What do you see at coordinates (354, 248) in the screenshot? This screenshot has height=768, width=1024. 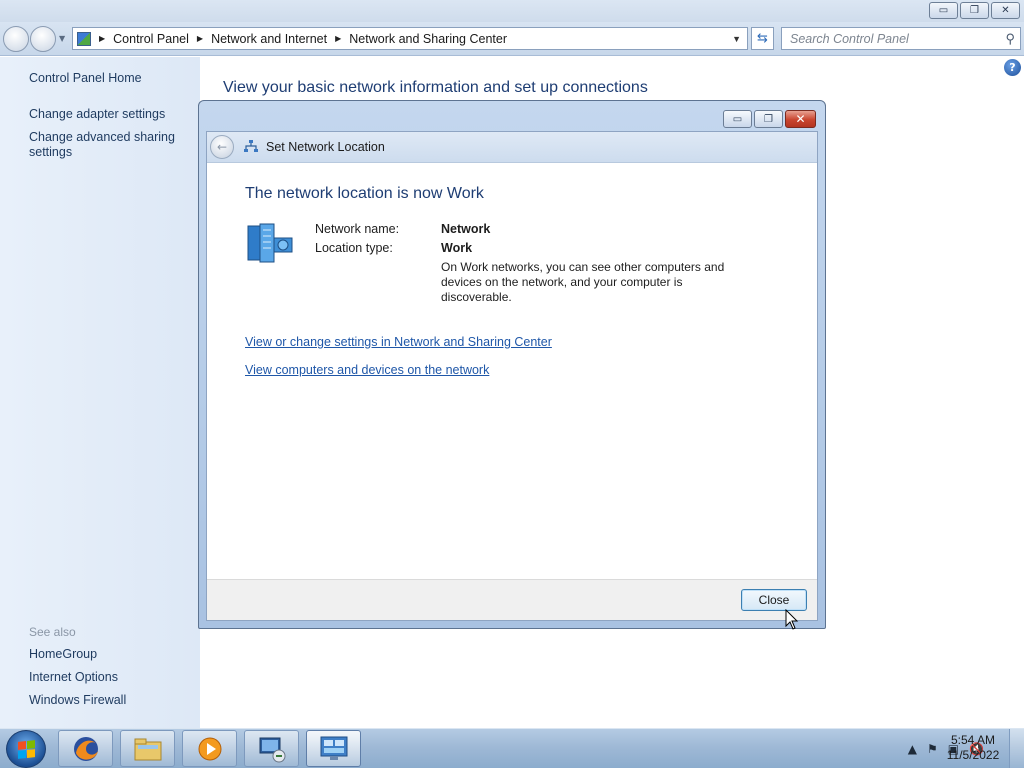 I see `location-type-label: Location type:` at bounding box center [354, 248].